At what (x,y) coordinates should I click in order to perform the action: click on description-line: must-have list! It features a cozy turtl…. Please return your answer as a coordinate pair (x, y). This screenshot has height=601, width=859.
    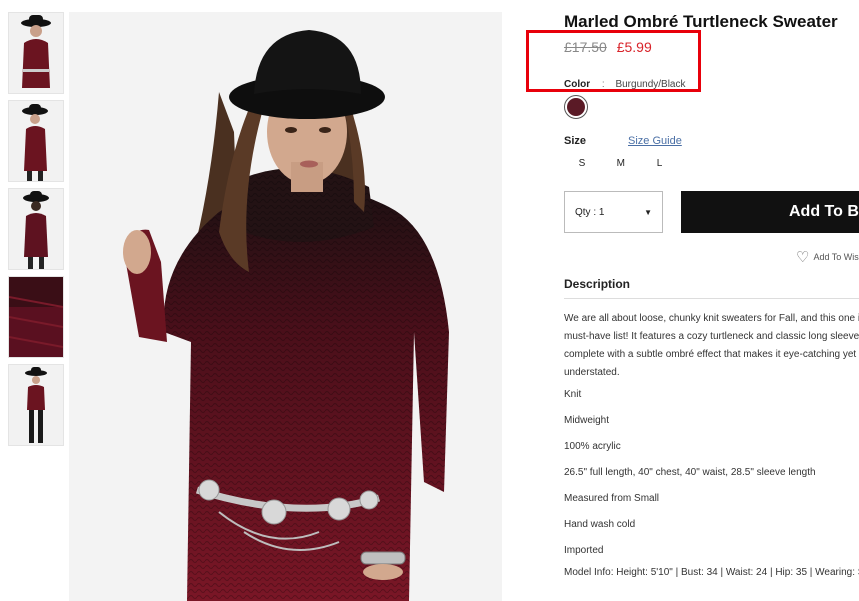
    Looking at the image, I should click on (711, 336).